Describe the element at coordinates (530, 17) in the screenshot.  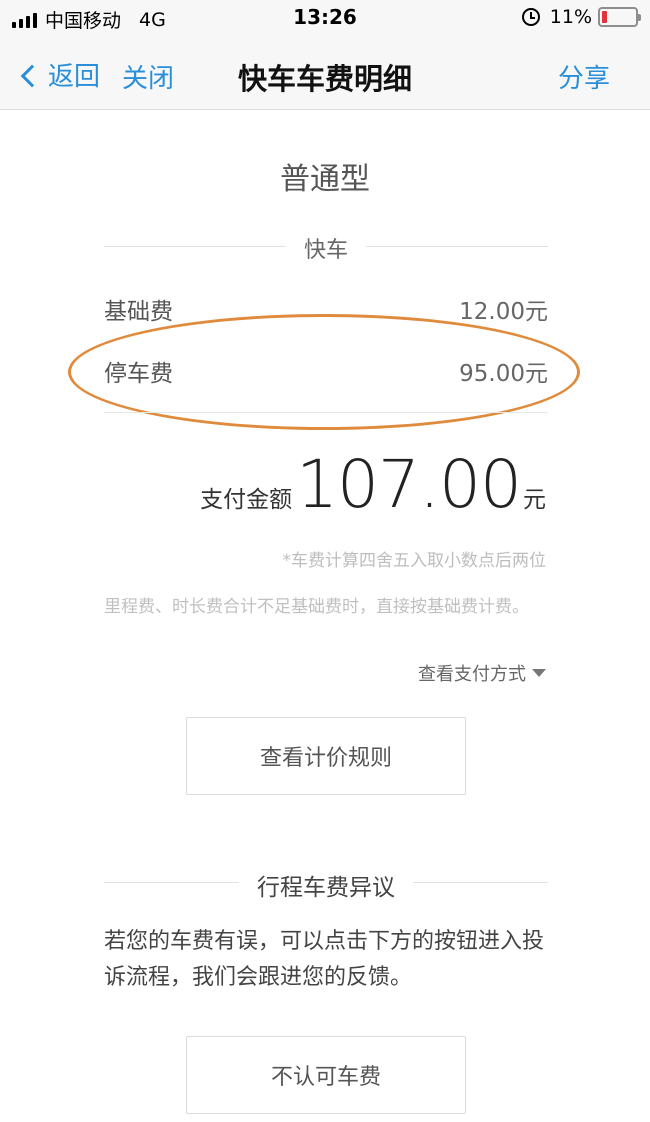
I see `alarm-clock-icon` at that location.